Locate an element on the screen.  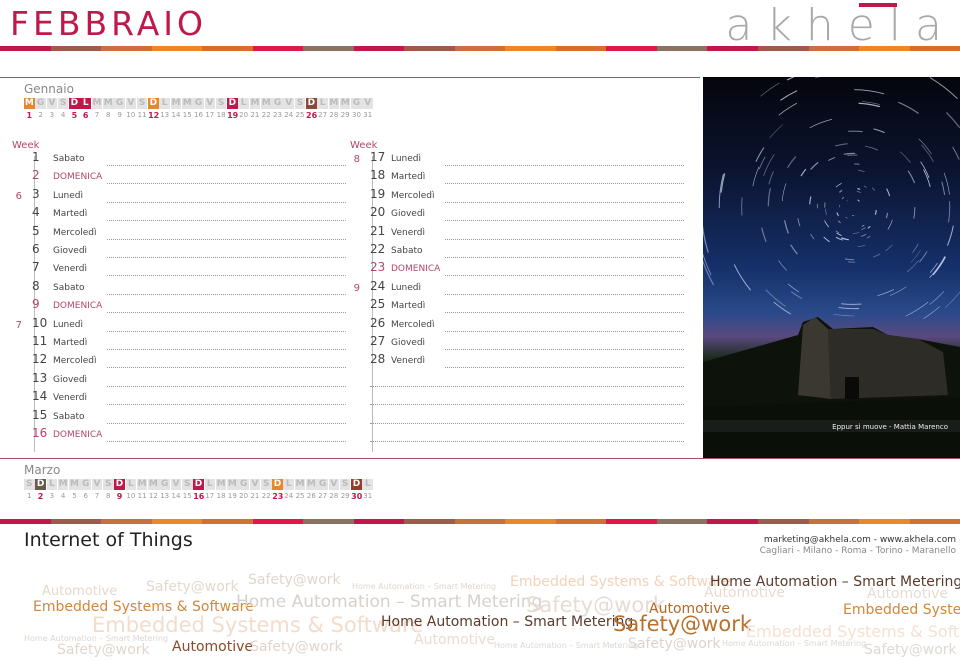
date-number: 10 is located at coordinates (131, 115).